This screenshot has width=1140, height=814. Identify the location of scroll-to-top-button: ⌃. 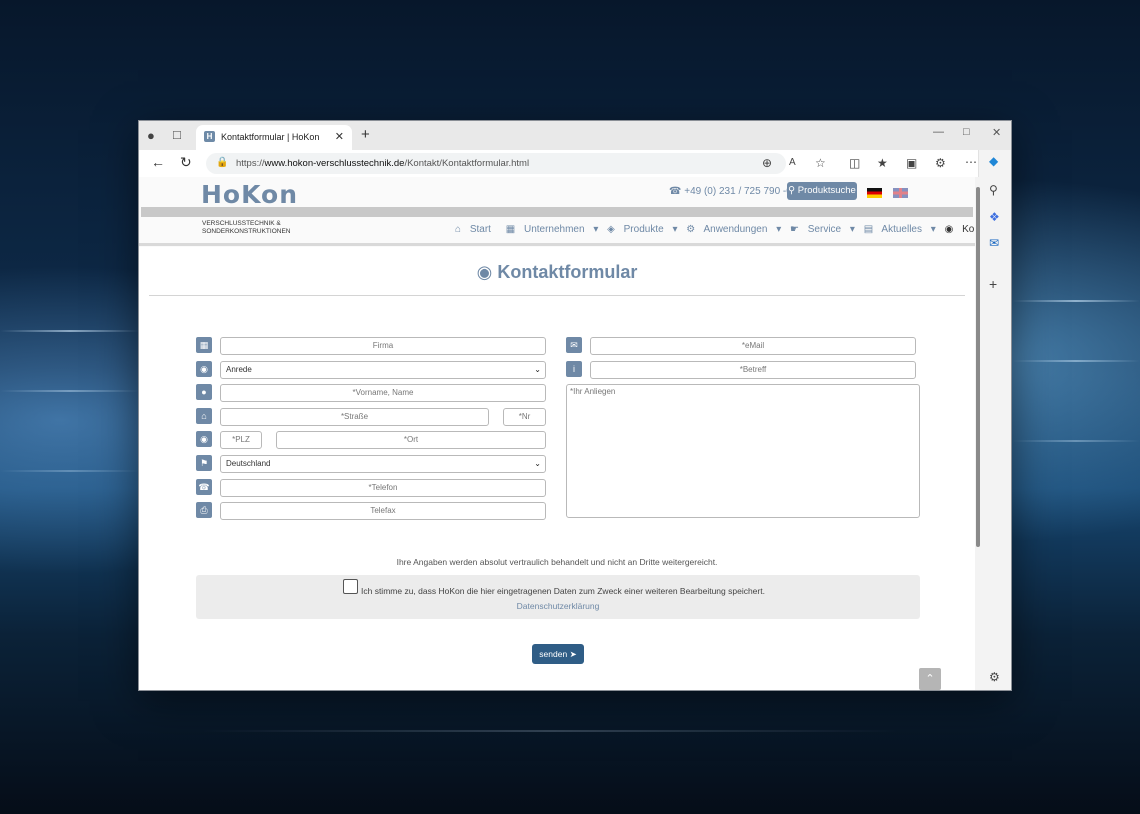
(930, 679).